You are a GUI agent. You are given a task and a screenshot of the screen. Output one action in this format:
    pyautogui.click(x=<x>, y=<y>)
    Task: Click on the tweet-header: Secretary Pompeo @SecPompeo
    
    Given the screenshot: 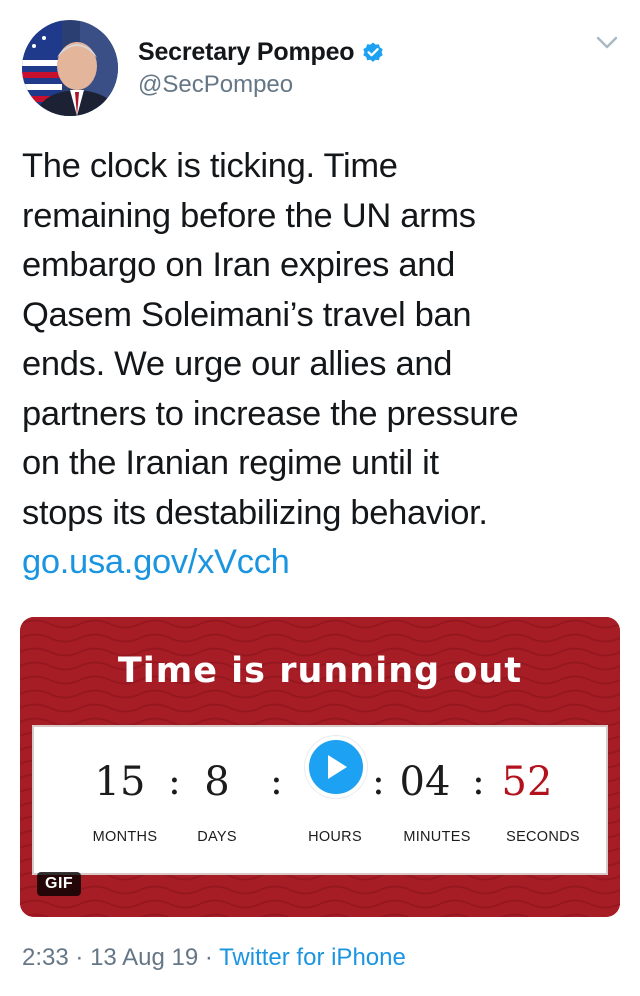 What is the action you would take?
    pyautogui.click(x=322, y=70)
    